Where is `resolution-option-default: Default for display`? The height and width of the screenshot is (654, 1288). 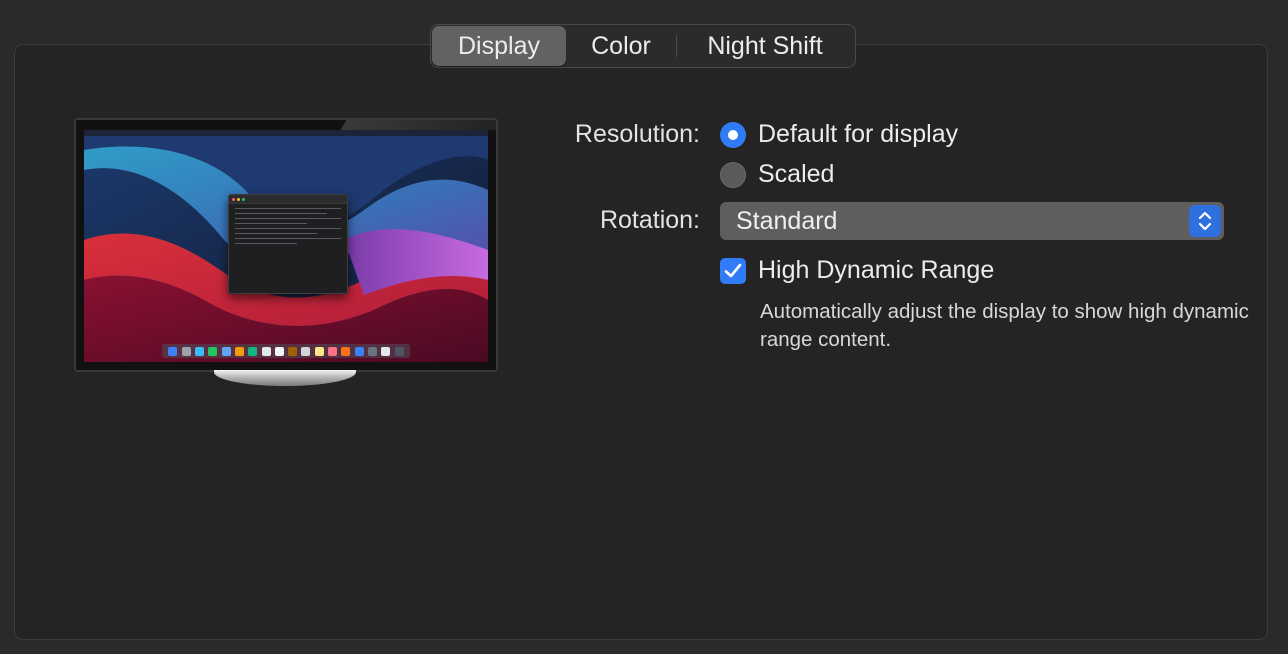 resolution-option-default: Default for display is located at coordinates (839, 134).